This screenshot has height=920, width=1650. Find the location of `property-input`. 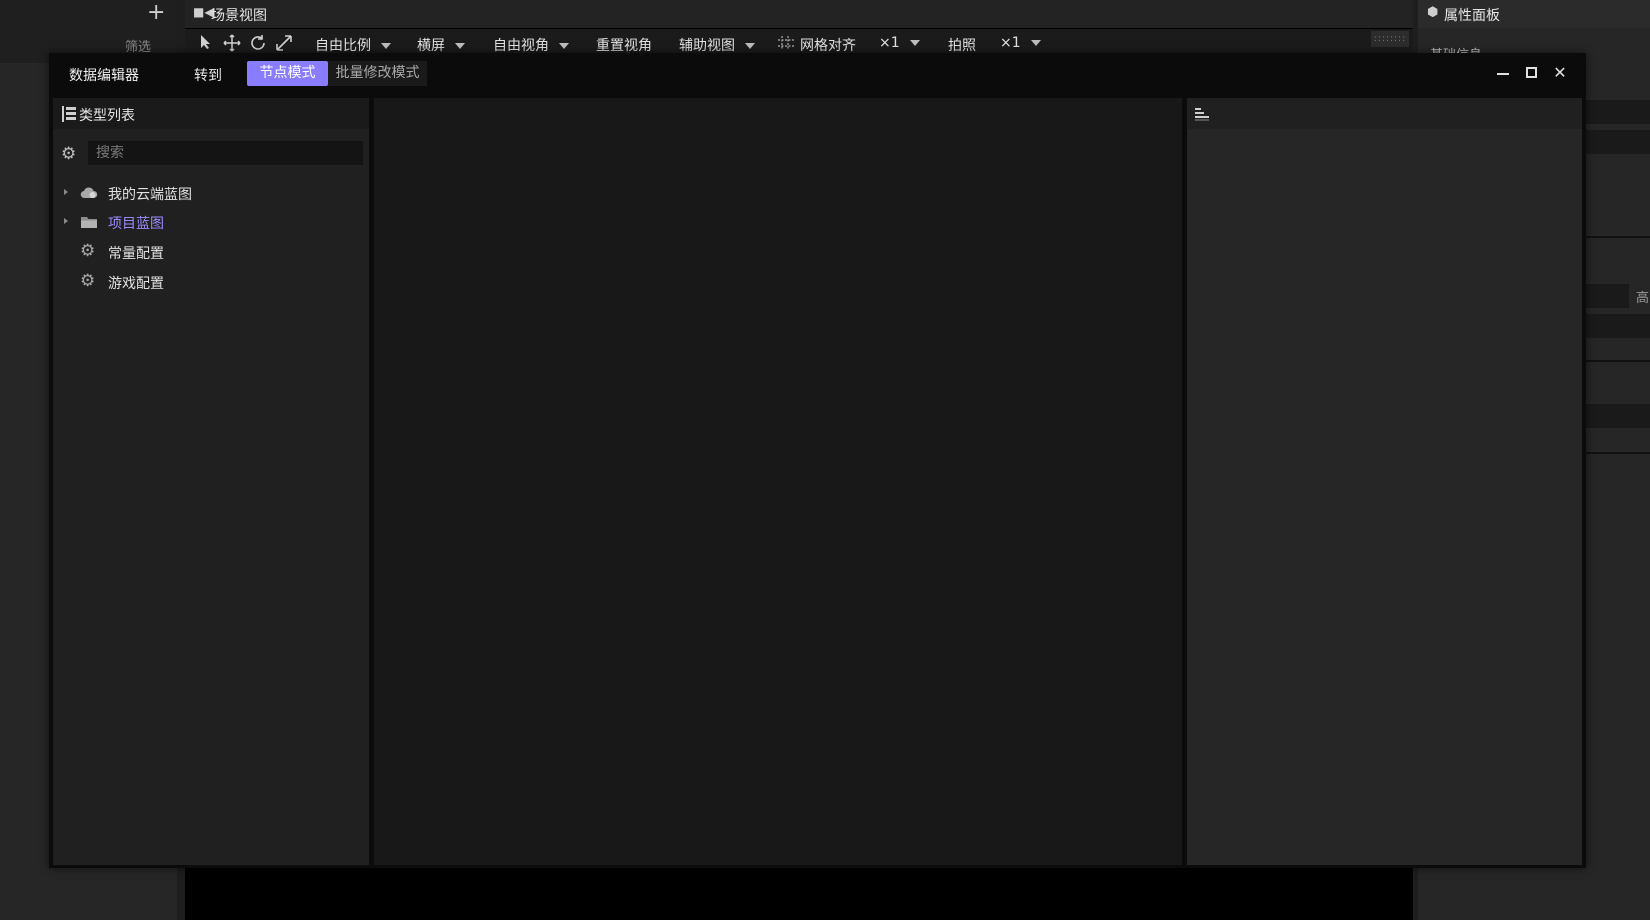

property-input is located at coordinates (1607, 296).